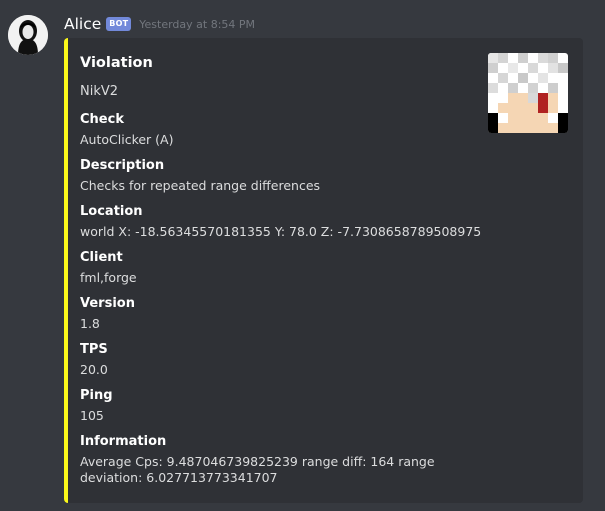  What do you see at coordinates (90, 323) in the screenshot?
I see `field-value-version: 1.8` at bounding box center [90, 323].